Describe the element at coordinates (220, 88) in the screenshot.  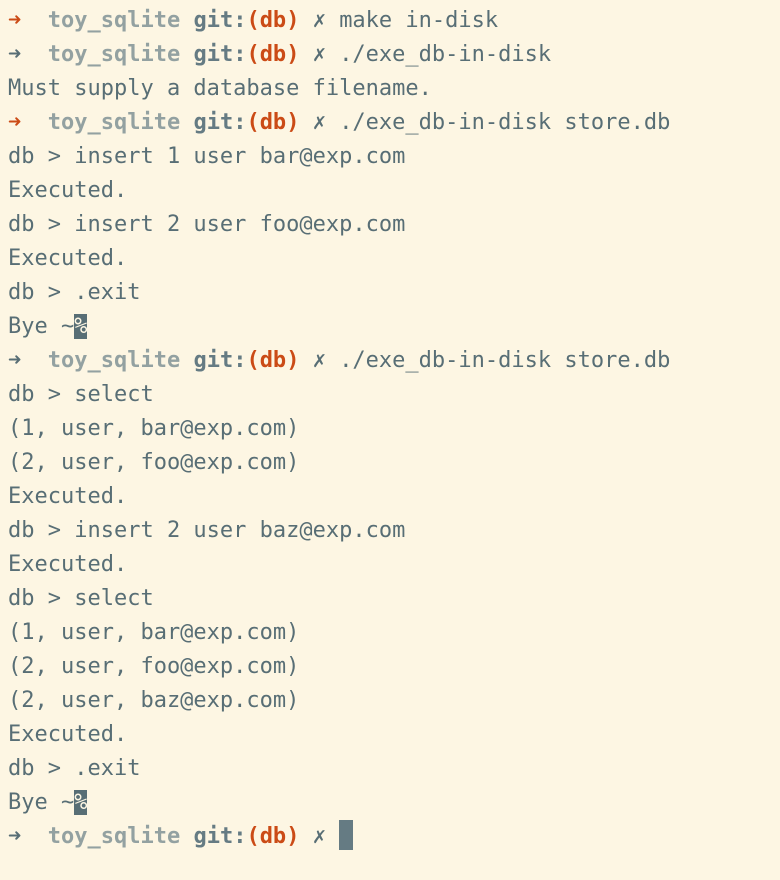
I see `output-text: Must supply a database filename.` at that location.